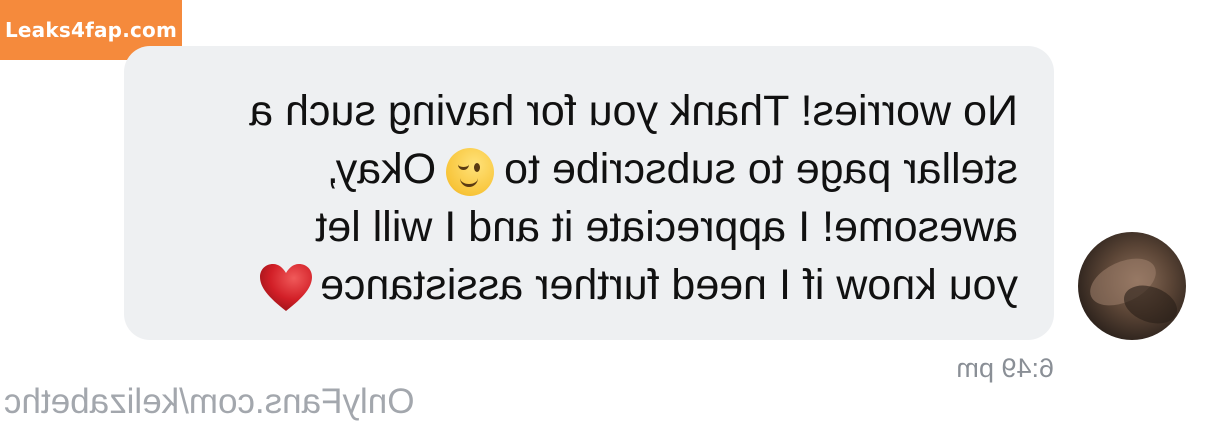 The image size is (1213, 429). I want to click on message-line-4-text: you know if I need further assistance, so click(669, 285).